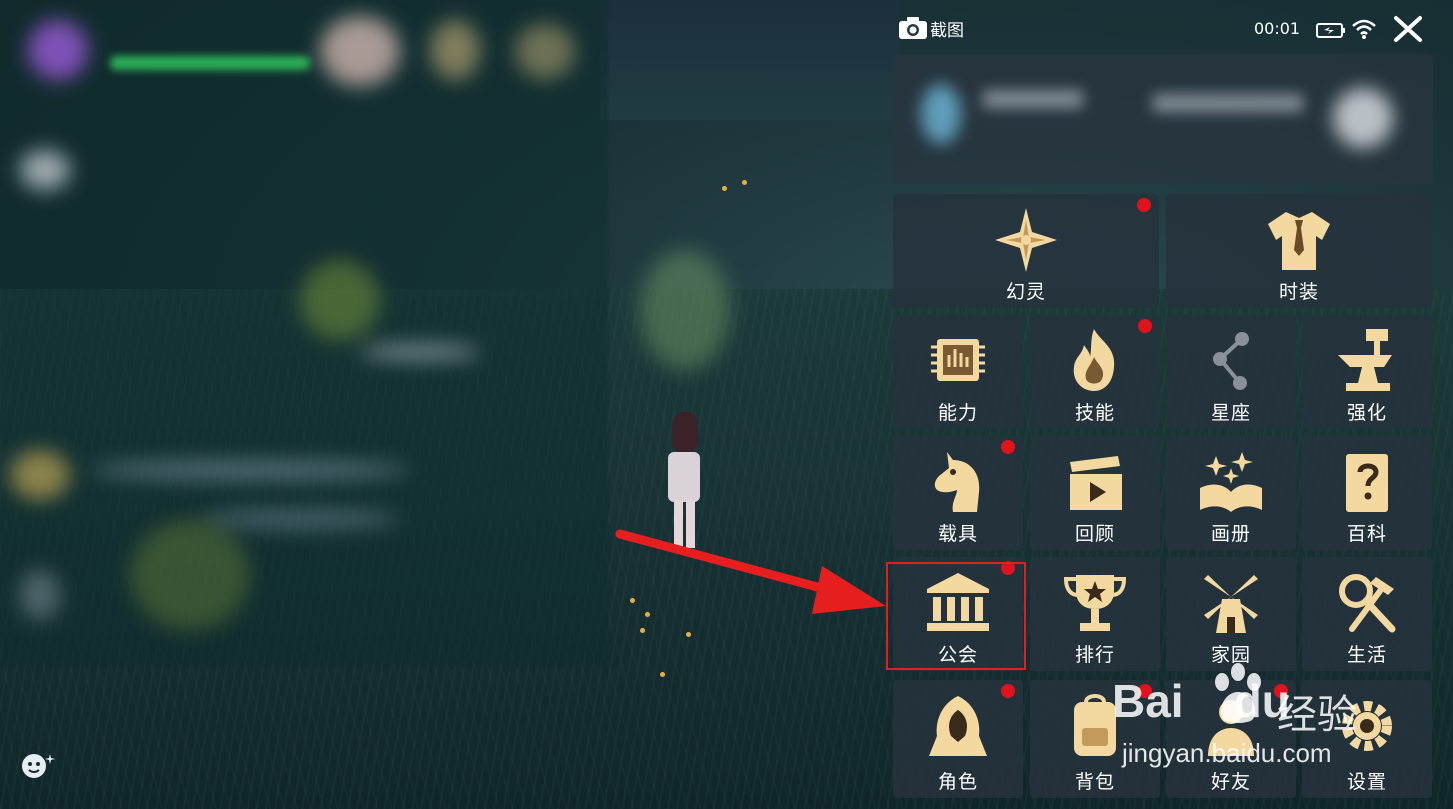 The image size is (1453, 809). I want to click on windmill-icon, so click(1231, 604).